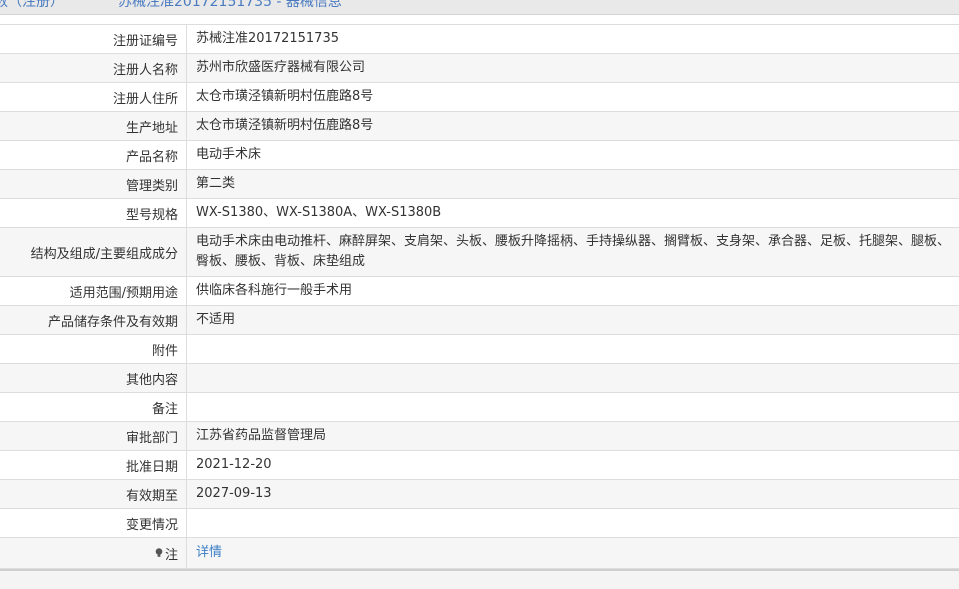 Image resolution: width=959 pixels, height=589 pixels. Describe the element at coordinates (93, 553) in the screenshot. I see `row-label-note: 注` at that location.